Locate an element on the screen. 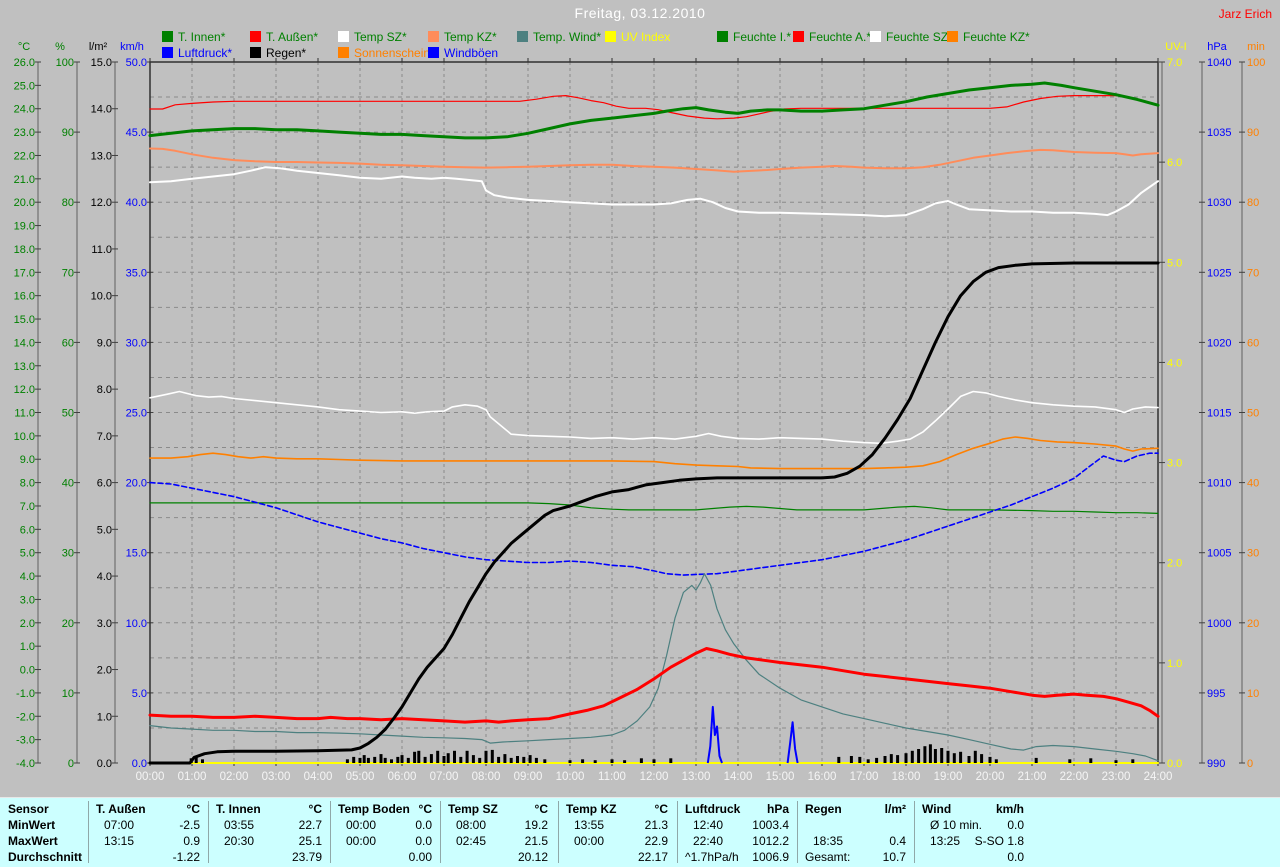 This screenshot has height=867, width=1280. table-cell-value: 10.7 is located at coordinates (894, 857).